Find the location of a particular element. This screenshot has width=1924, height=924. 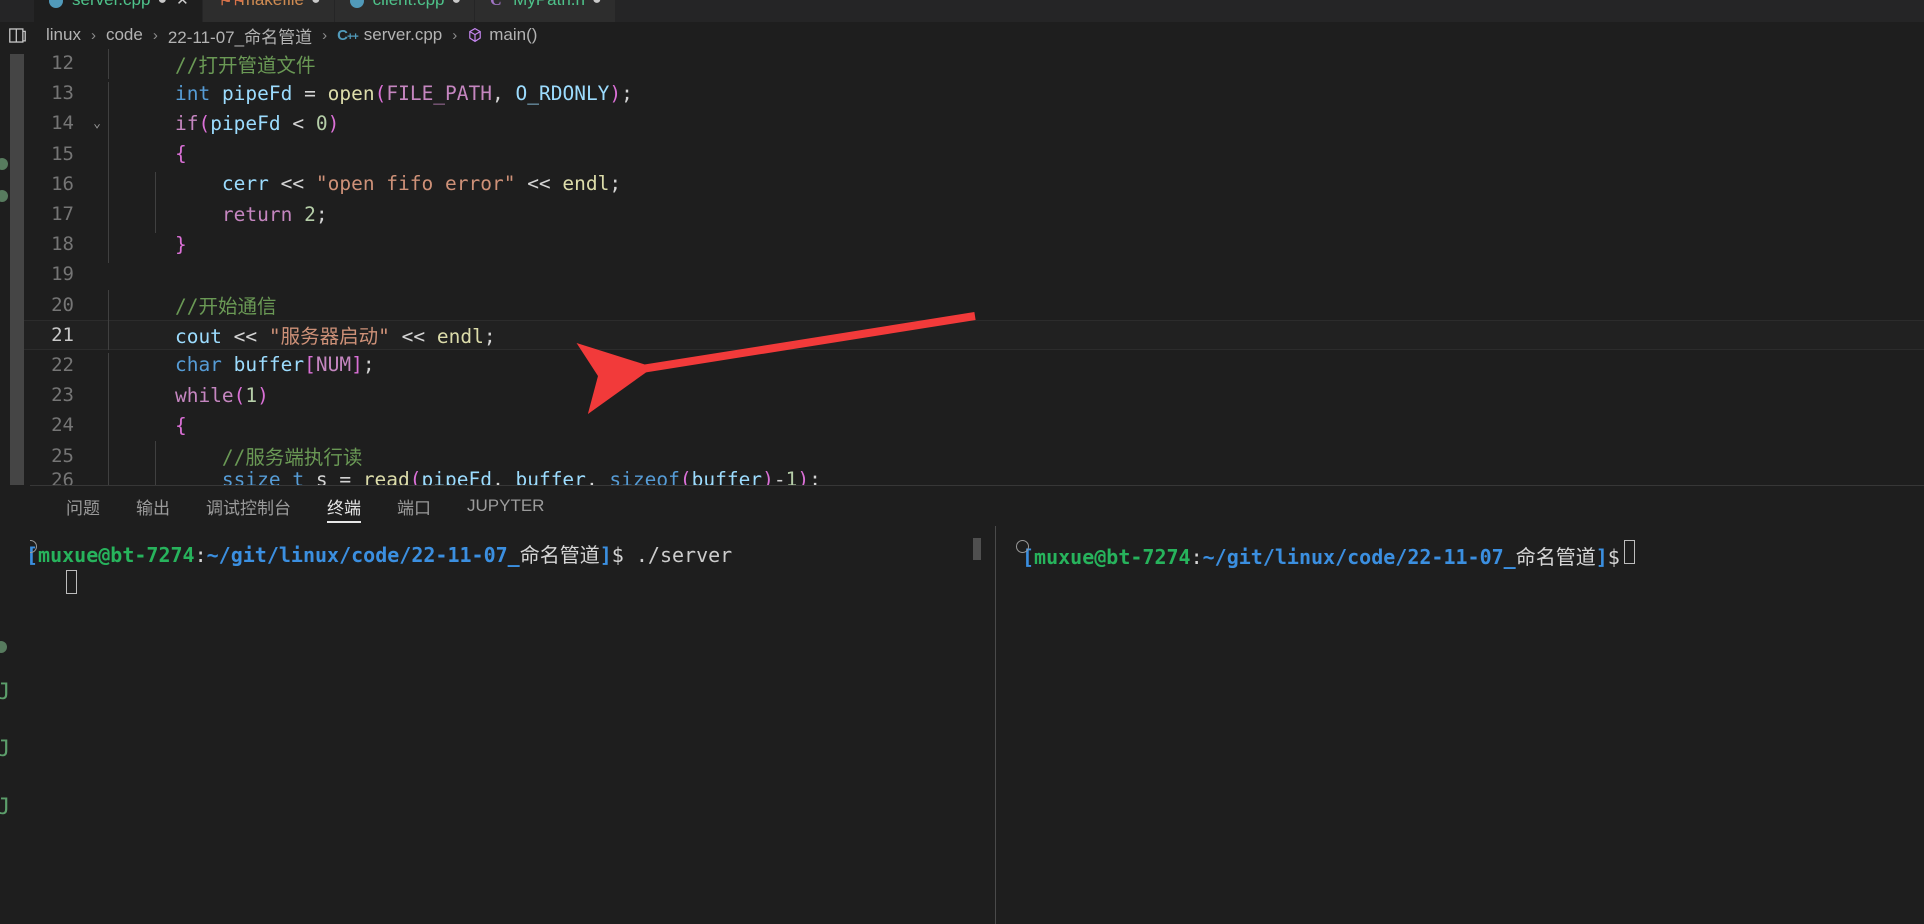

line-number: 17 is located at coordinates (62, 214).